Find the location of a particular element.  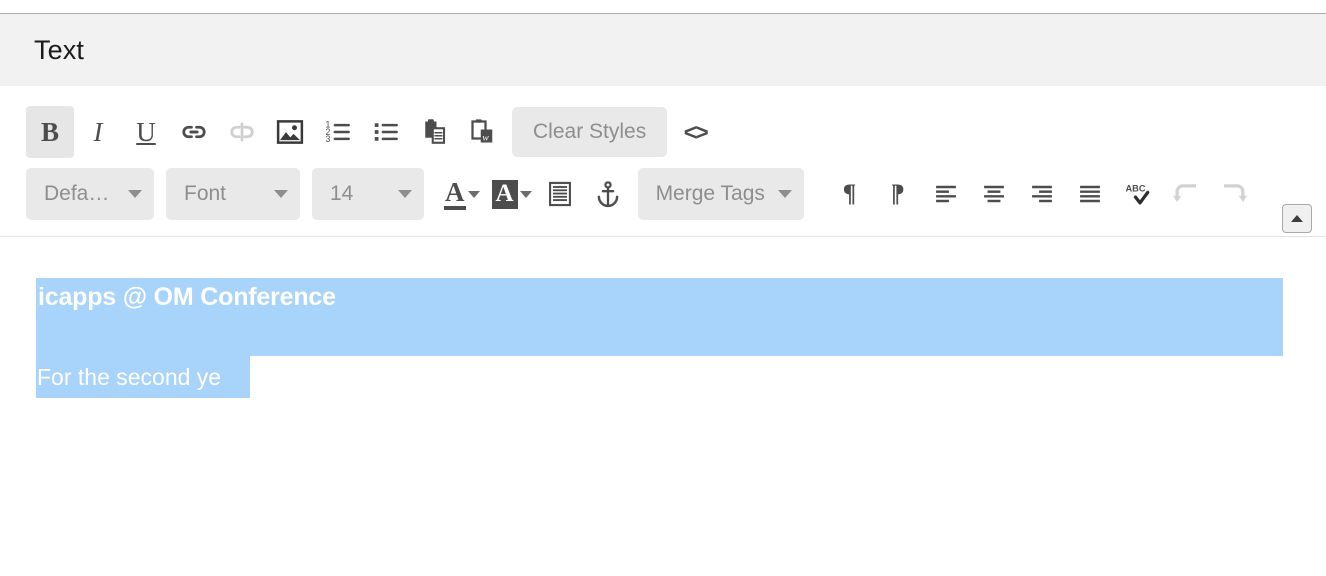

pilcrow-rtl-icon: ¶ is located at coordinates (897, 193).